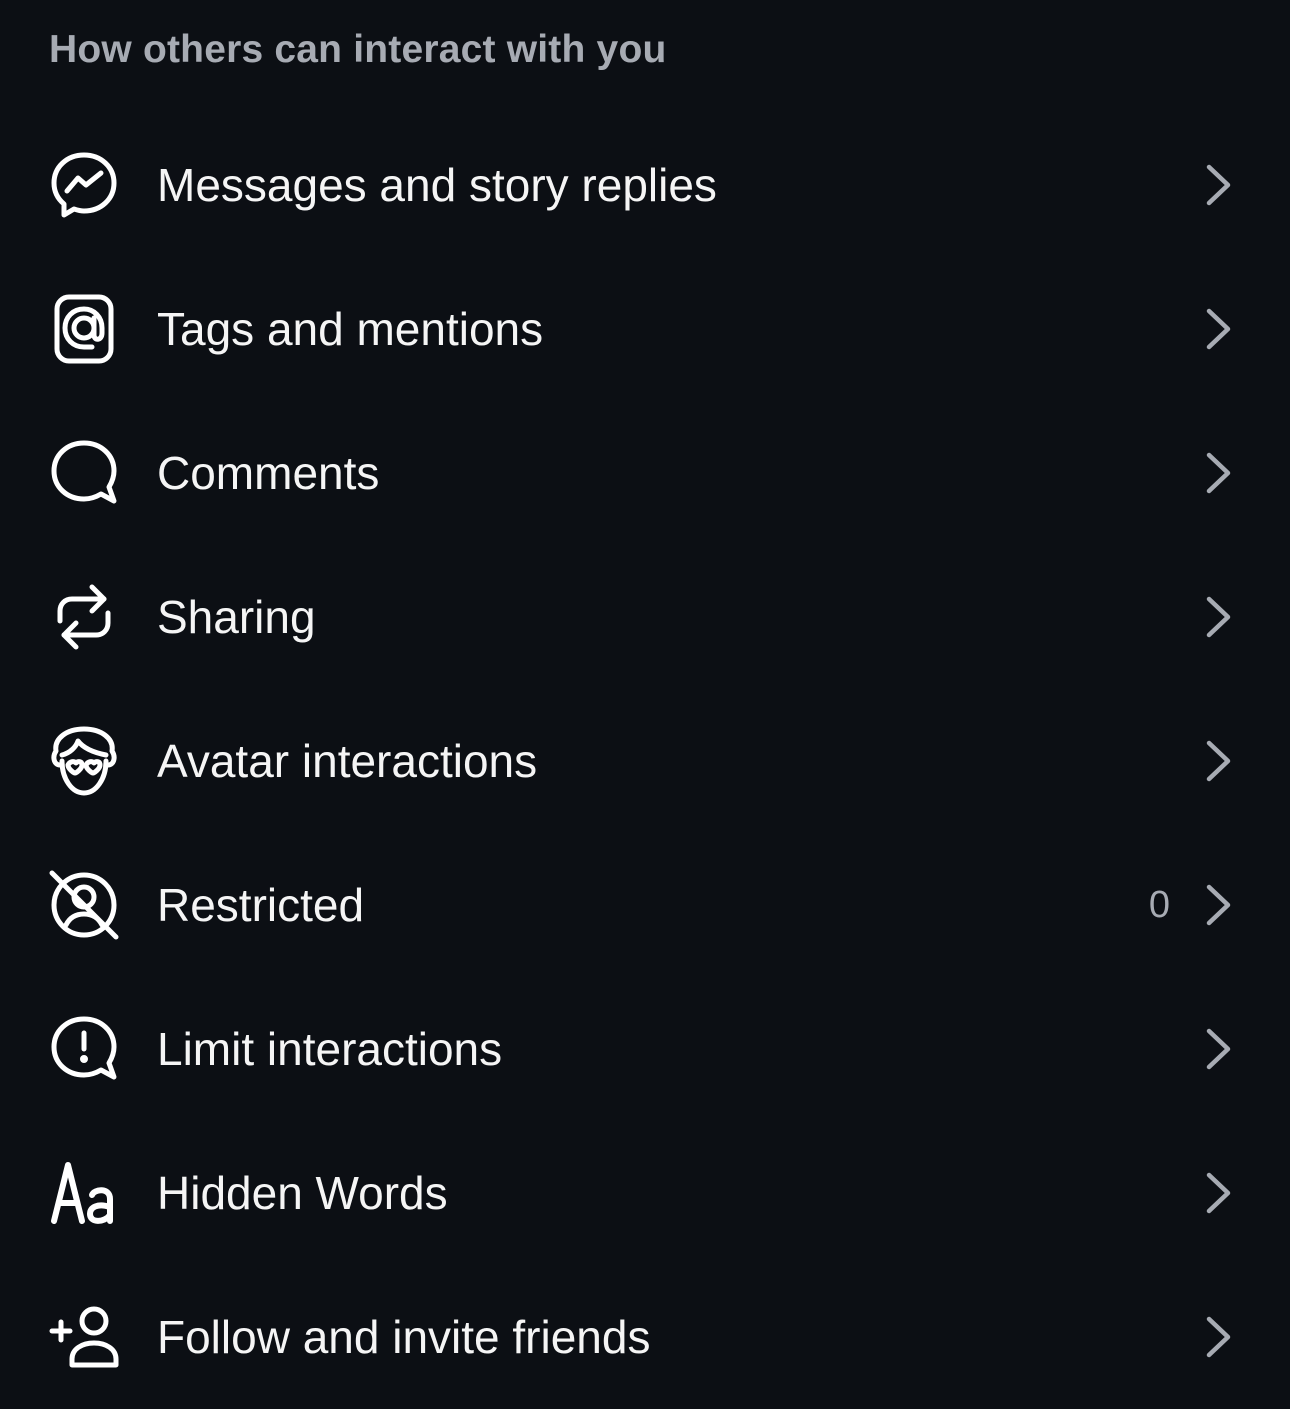 Image resolution: width=1290 pixels, height=1409 pixels. Describe the element at coordinates (84, 761) in the screenshot. I see `avatar-face-icon` at that location.